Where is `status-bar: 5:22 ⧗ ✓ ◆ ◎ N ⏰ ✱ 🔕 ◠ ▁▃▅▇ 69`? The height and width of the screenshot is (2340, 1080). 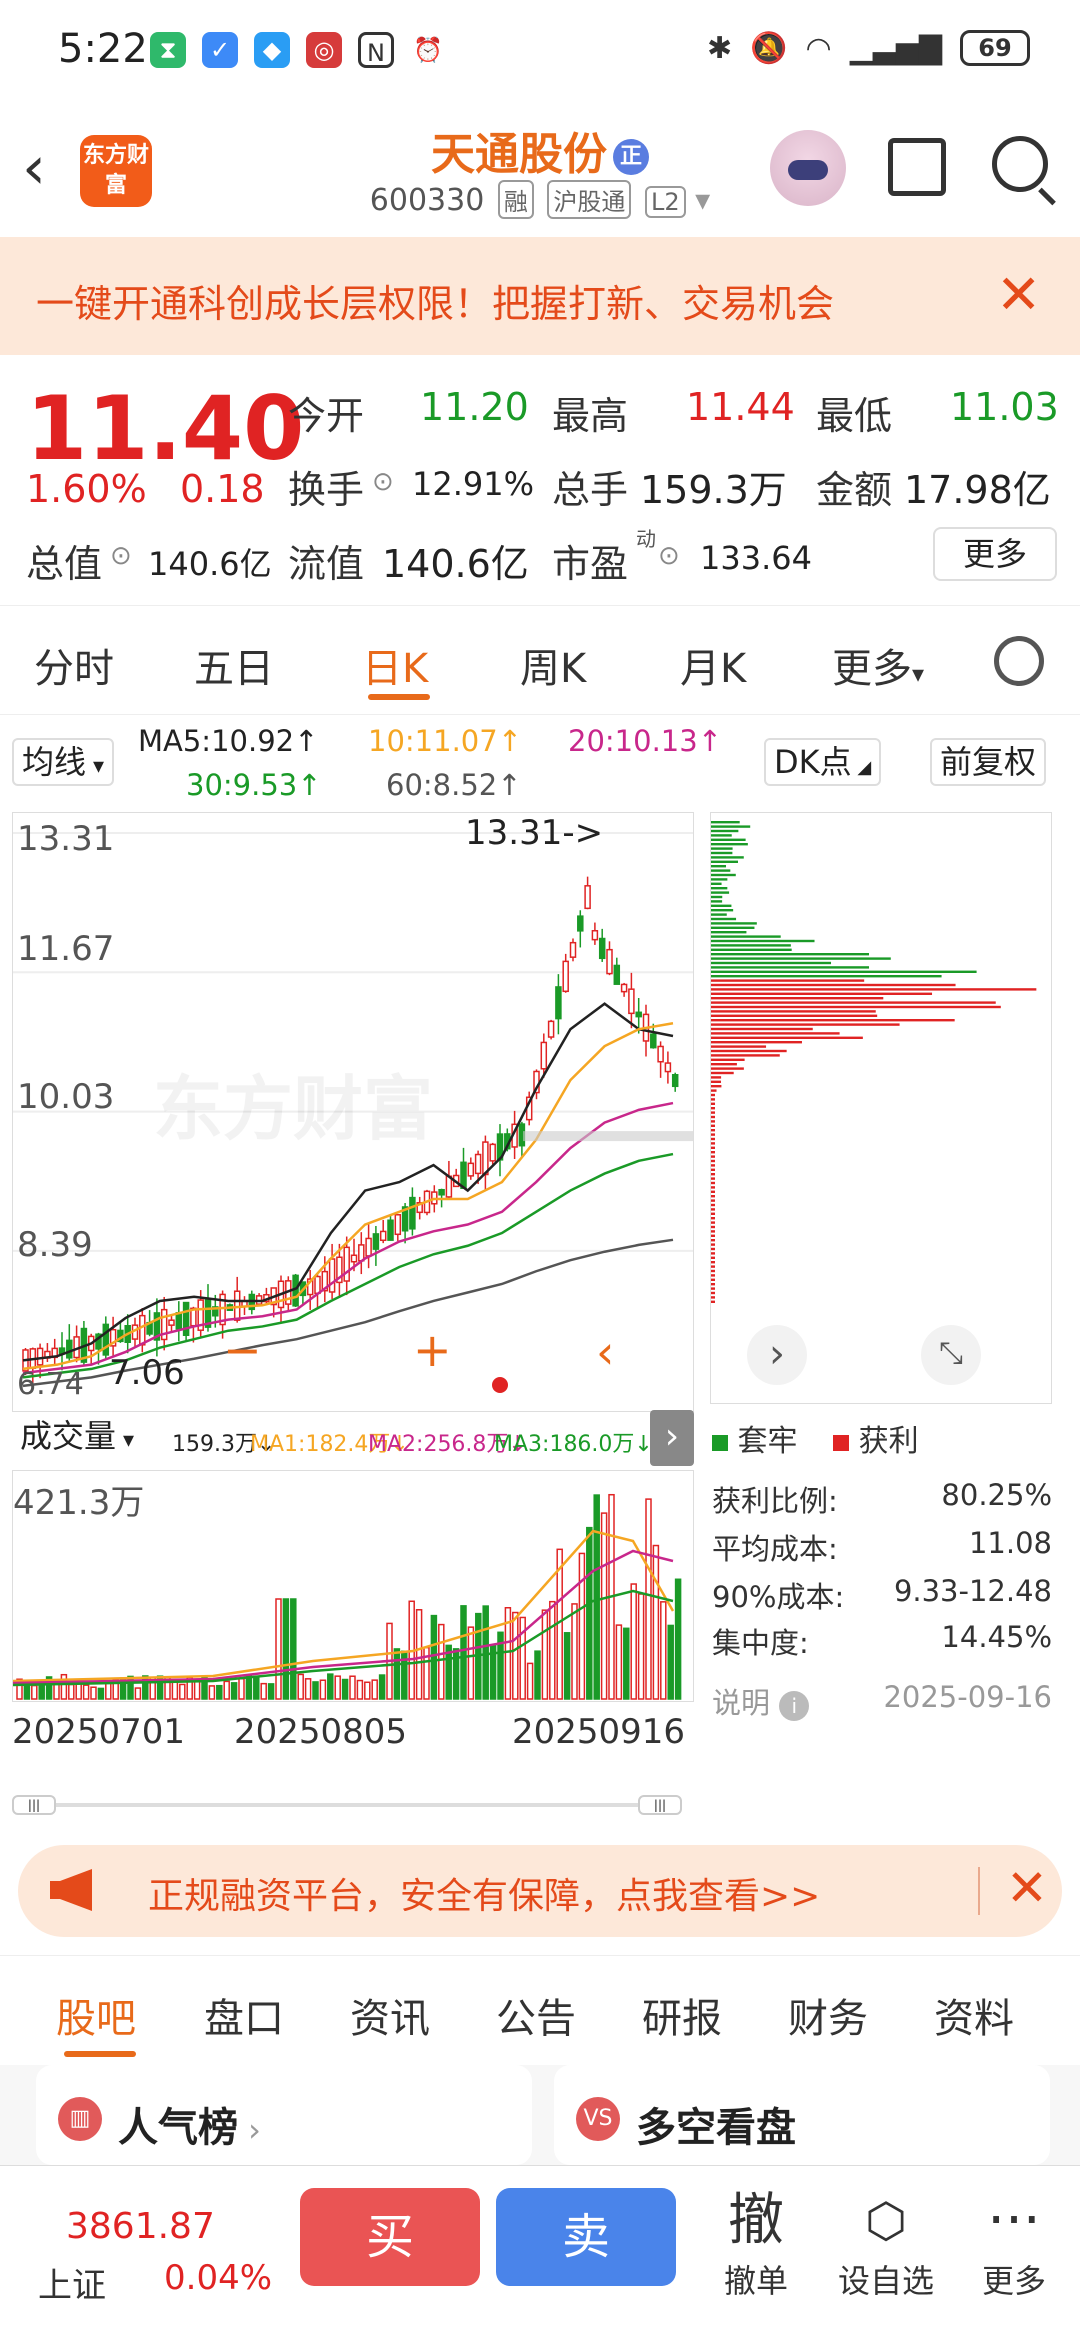
status-bar: 5:22 ⧗ ✓ ◆ ◎ N ⏰ ✱ 🔕 ◠ ▁▃▅▇ 69 is located at coordinates (540, 50).